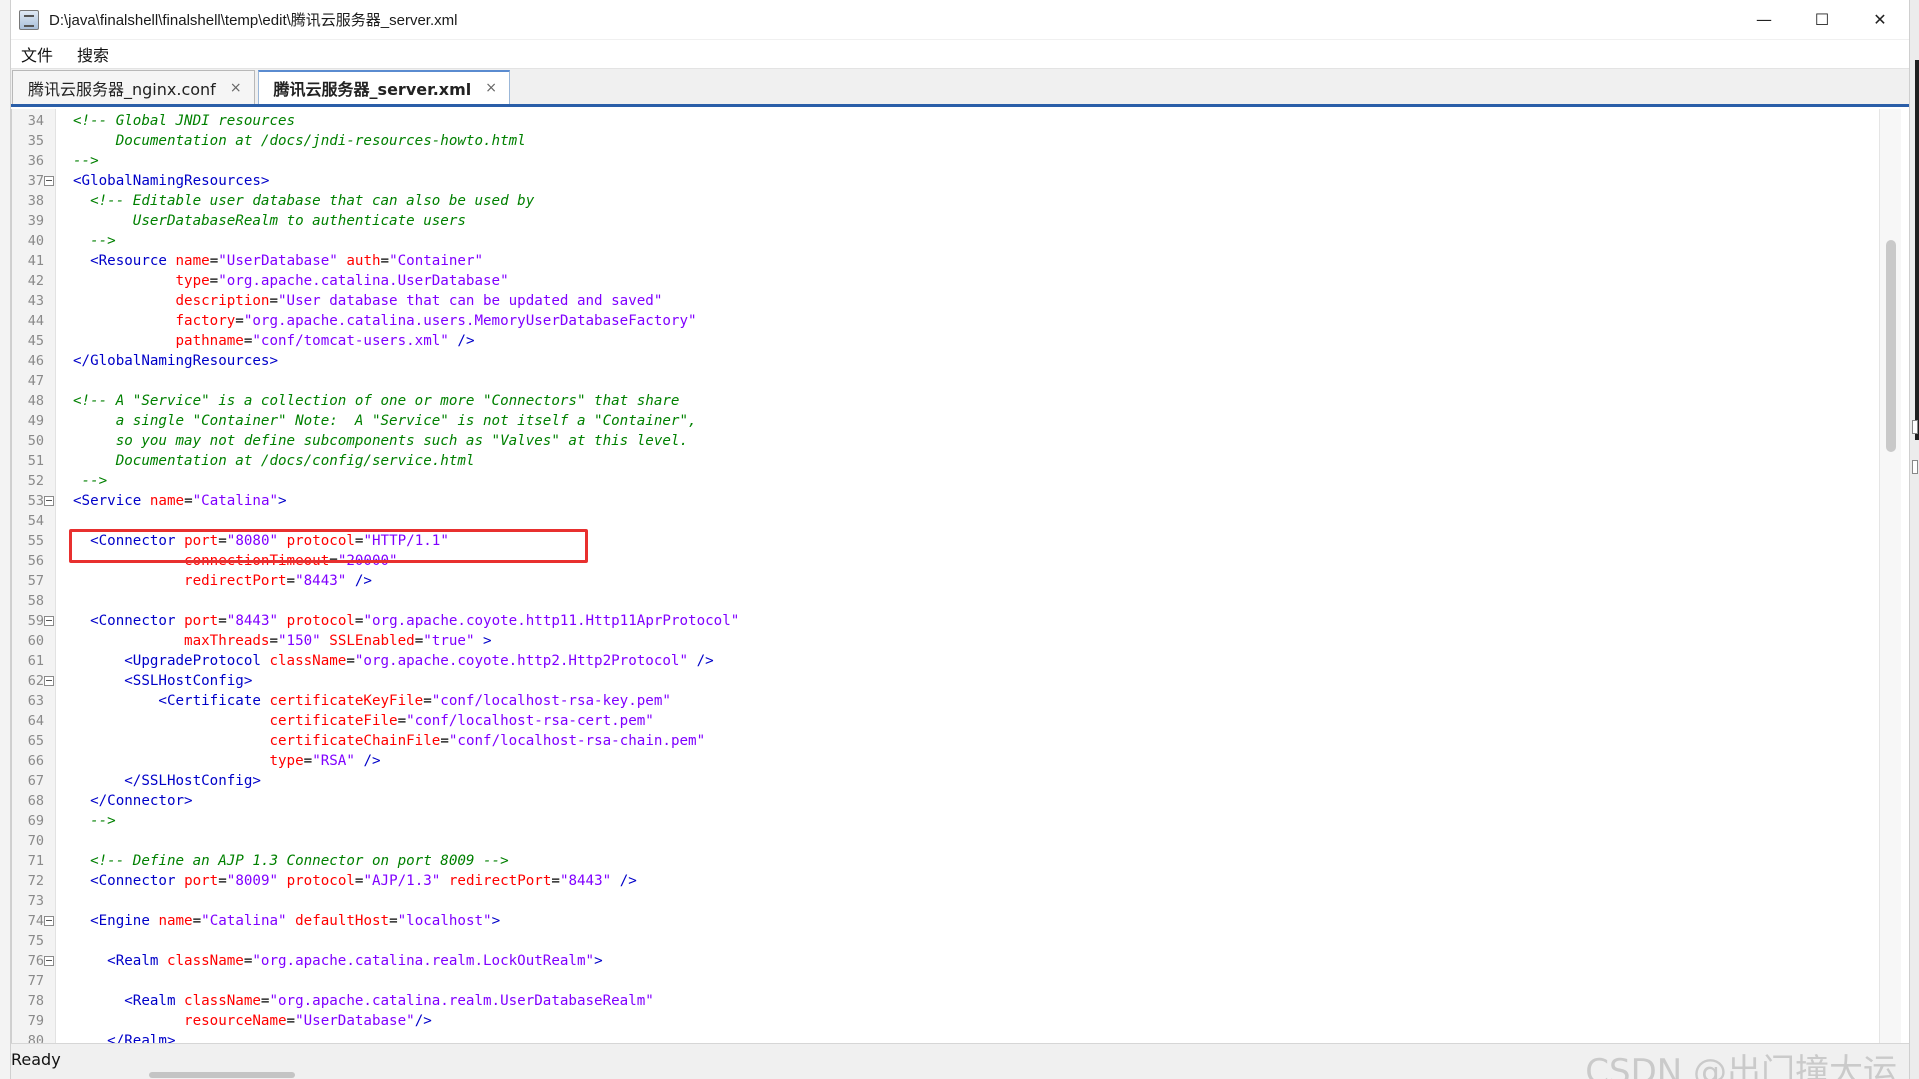 Image resolution: width=1919 pixels, height=1079 pixels. Describe the element at coordinates (355, 741) in the screenshot. I see `code-token: certificateChainFile` at that location.